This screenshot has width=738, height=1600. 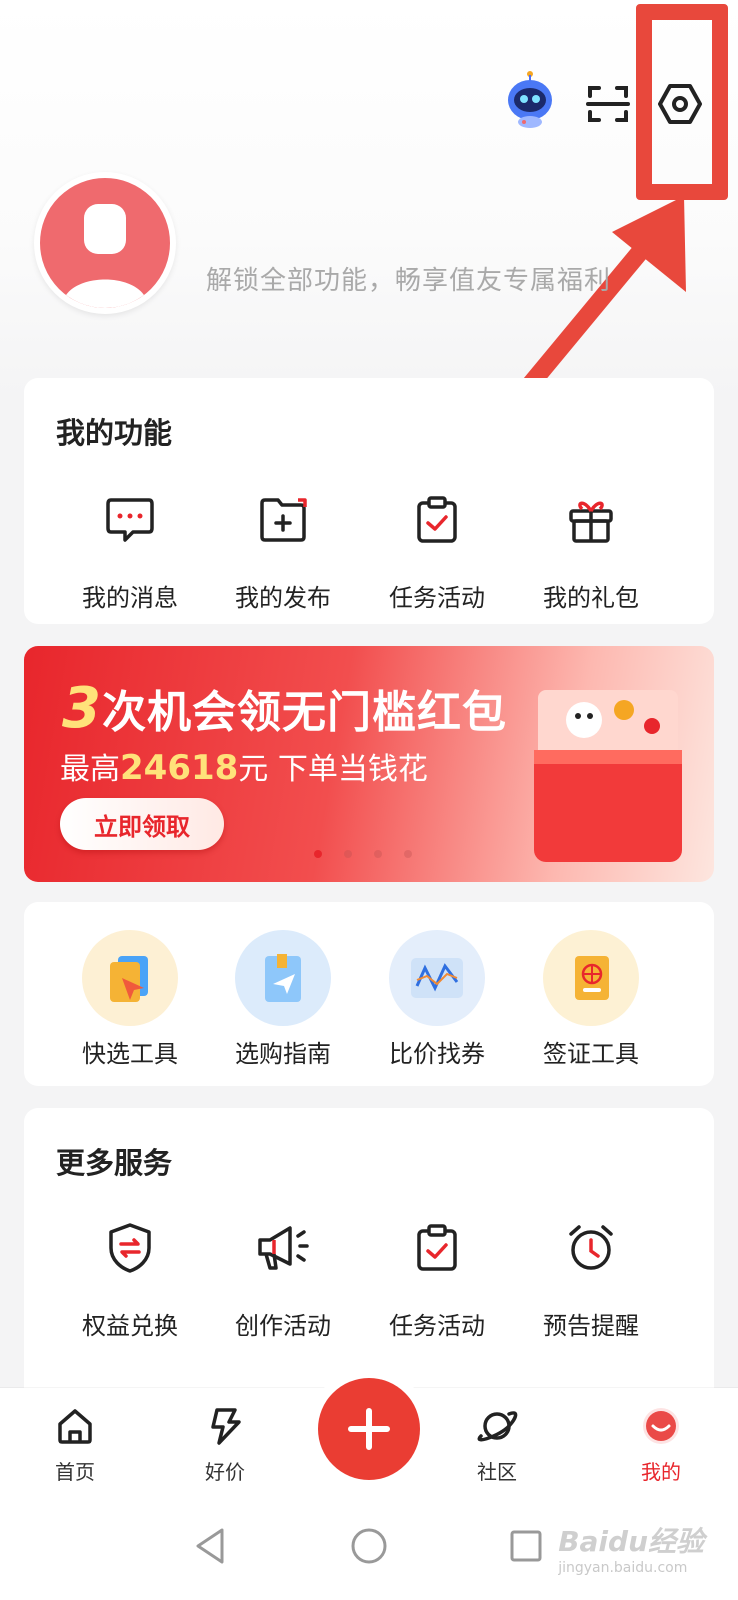 What do you see at coordinates (225, 1472) in the screenshot?
I see `nav-label: 好价` at bounding box center [225, 1472].